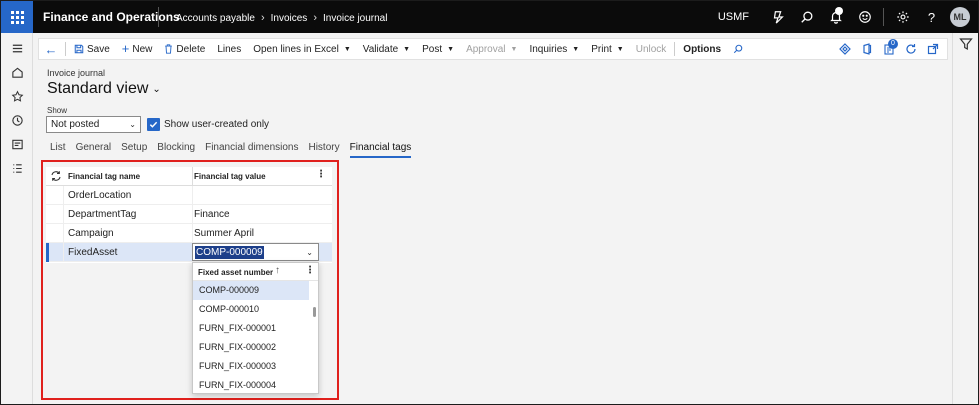  I want to click on attachments-icon: 0, so click(889, 49).